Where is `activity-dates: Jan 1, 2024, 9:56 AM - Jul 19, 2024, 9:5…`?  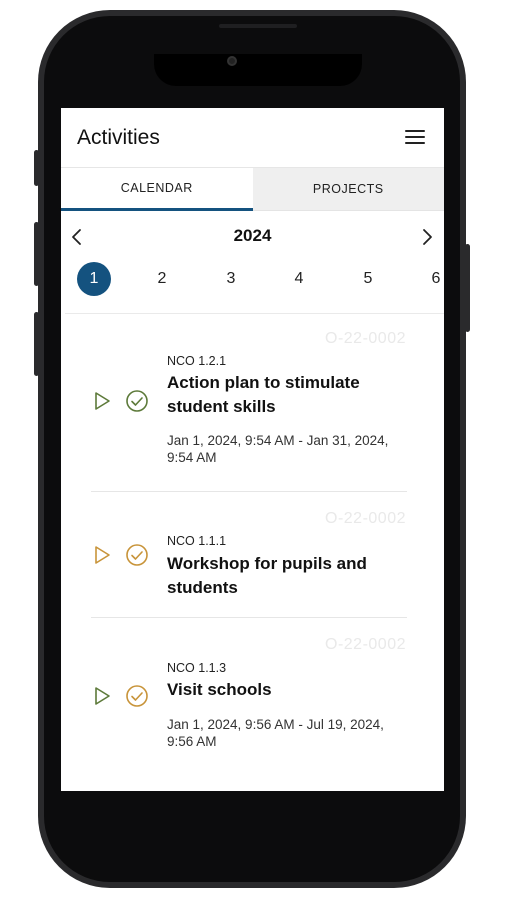
activity-dates: Jan 1, 2024, 9:56 AM - Jul 19, 2024, 9:5… is located at coordinates (275, 733).